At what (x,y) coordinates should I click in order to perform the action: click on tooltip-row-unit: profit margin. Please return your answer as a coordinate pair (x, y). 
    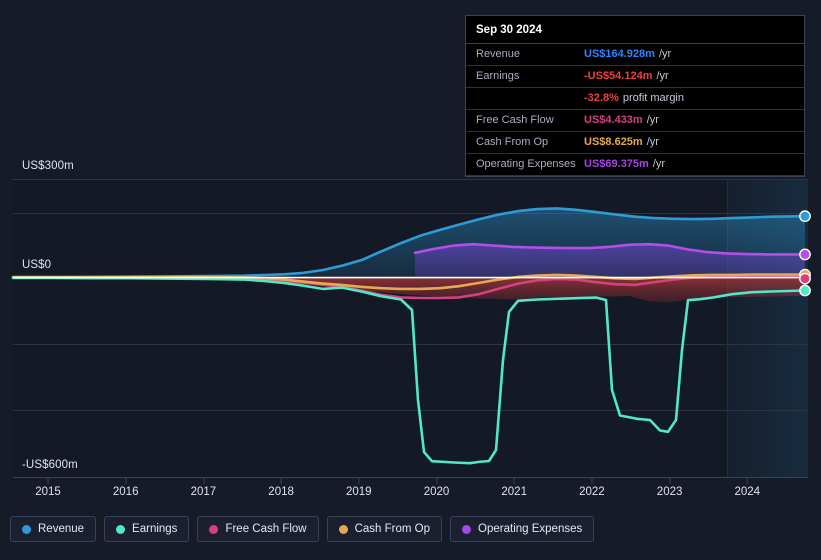
    Looking at the image, I should click on (653, 98).